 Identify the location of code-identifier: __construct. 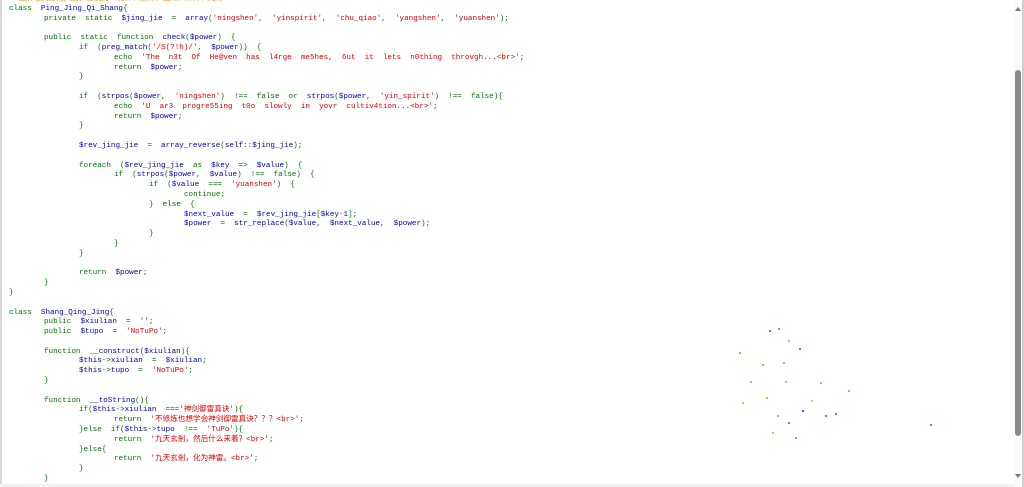
(114, 351).